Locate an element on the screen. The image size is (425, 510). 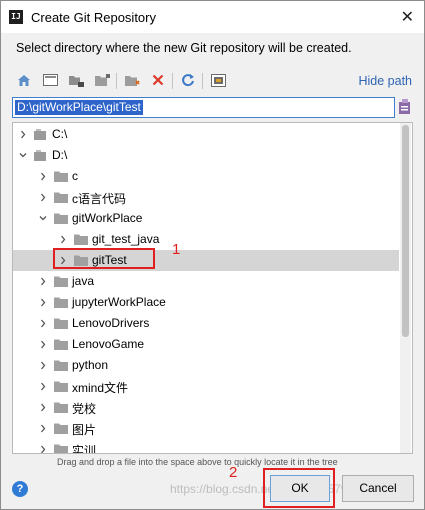
delete-icon is located at coordinates (158, 80).